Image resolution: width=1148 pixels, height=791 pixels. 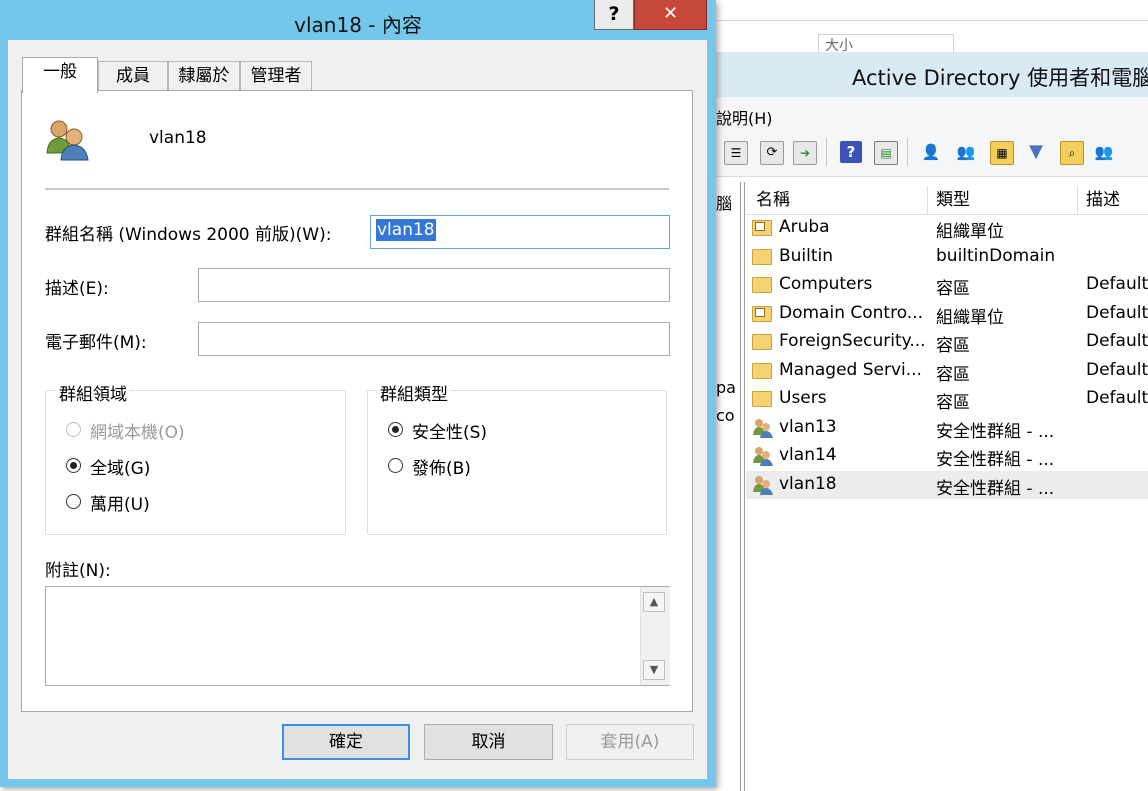 What do you see at coordinates (346, 742) in the screenshot?
I see `ok-button: 確定` at bounding box center [346, 742].